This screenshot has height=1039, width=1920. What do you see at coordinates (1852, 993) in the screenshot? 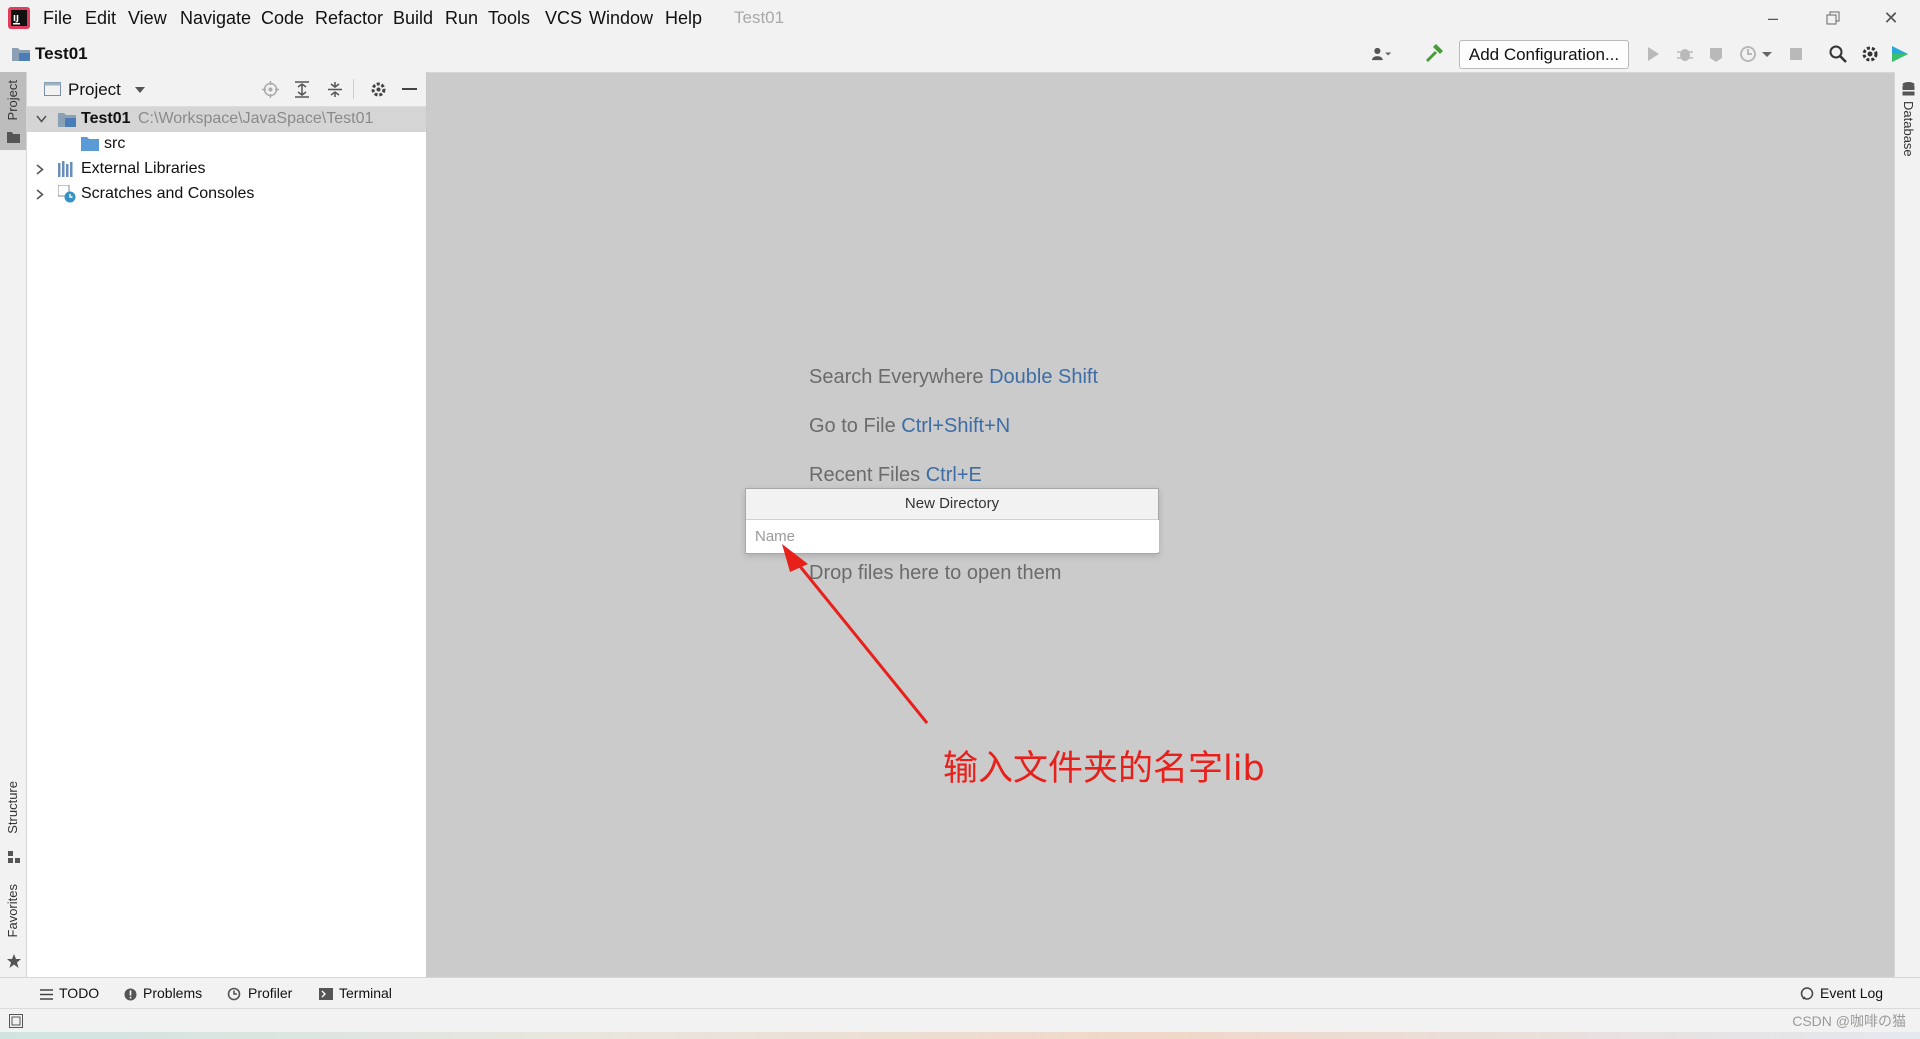
I see `event-log-tab-label: Event Log` at bounding box center [1852, 993].